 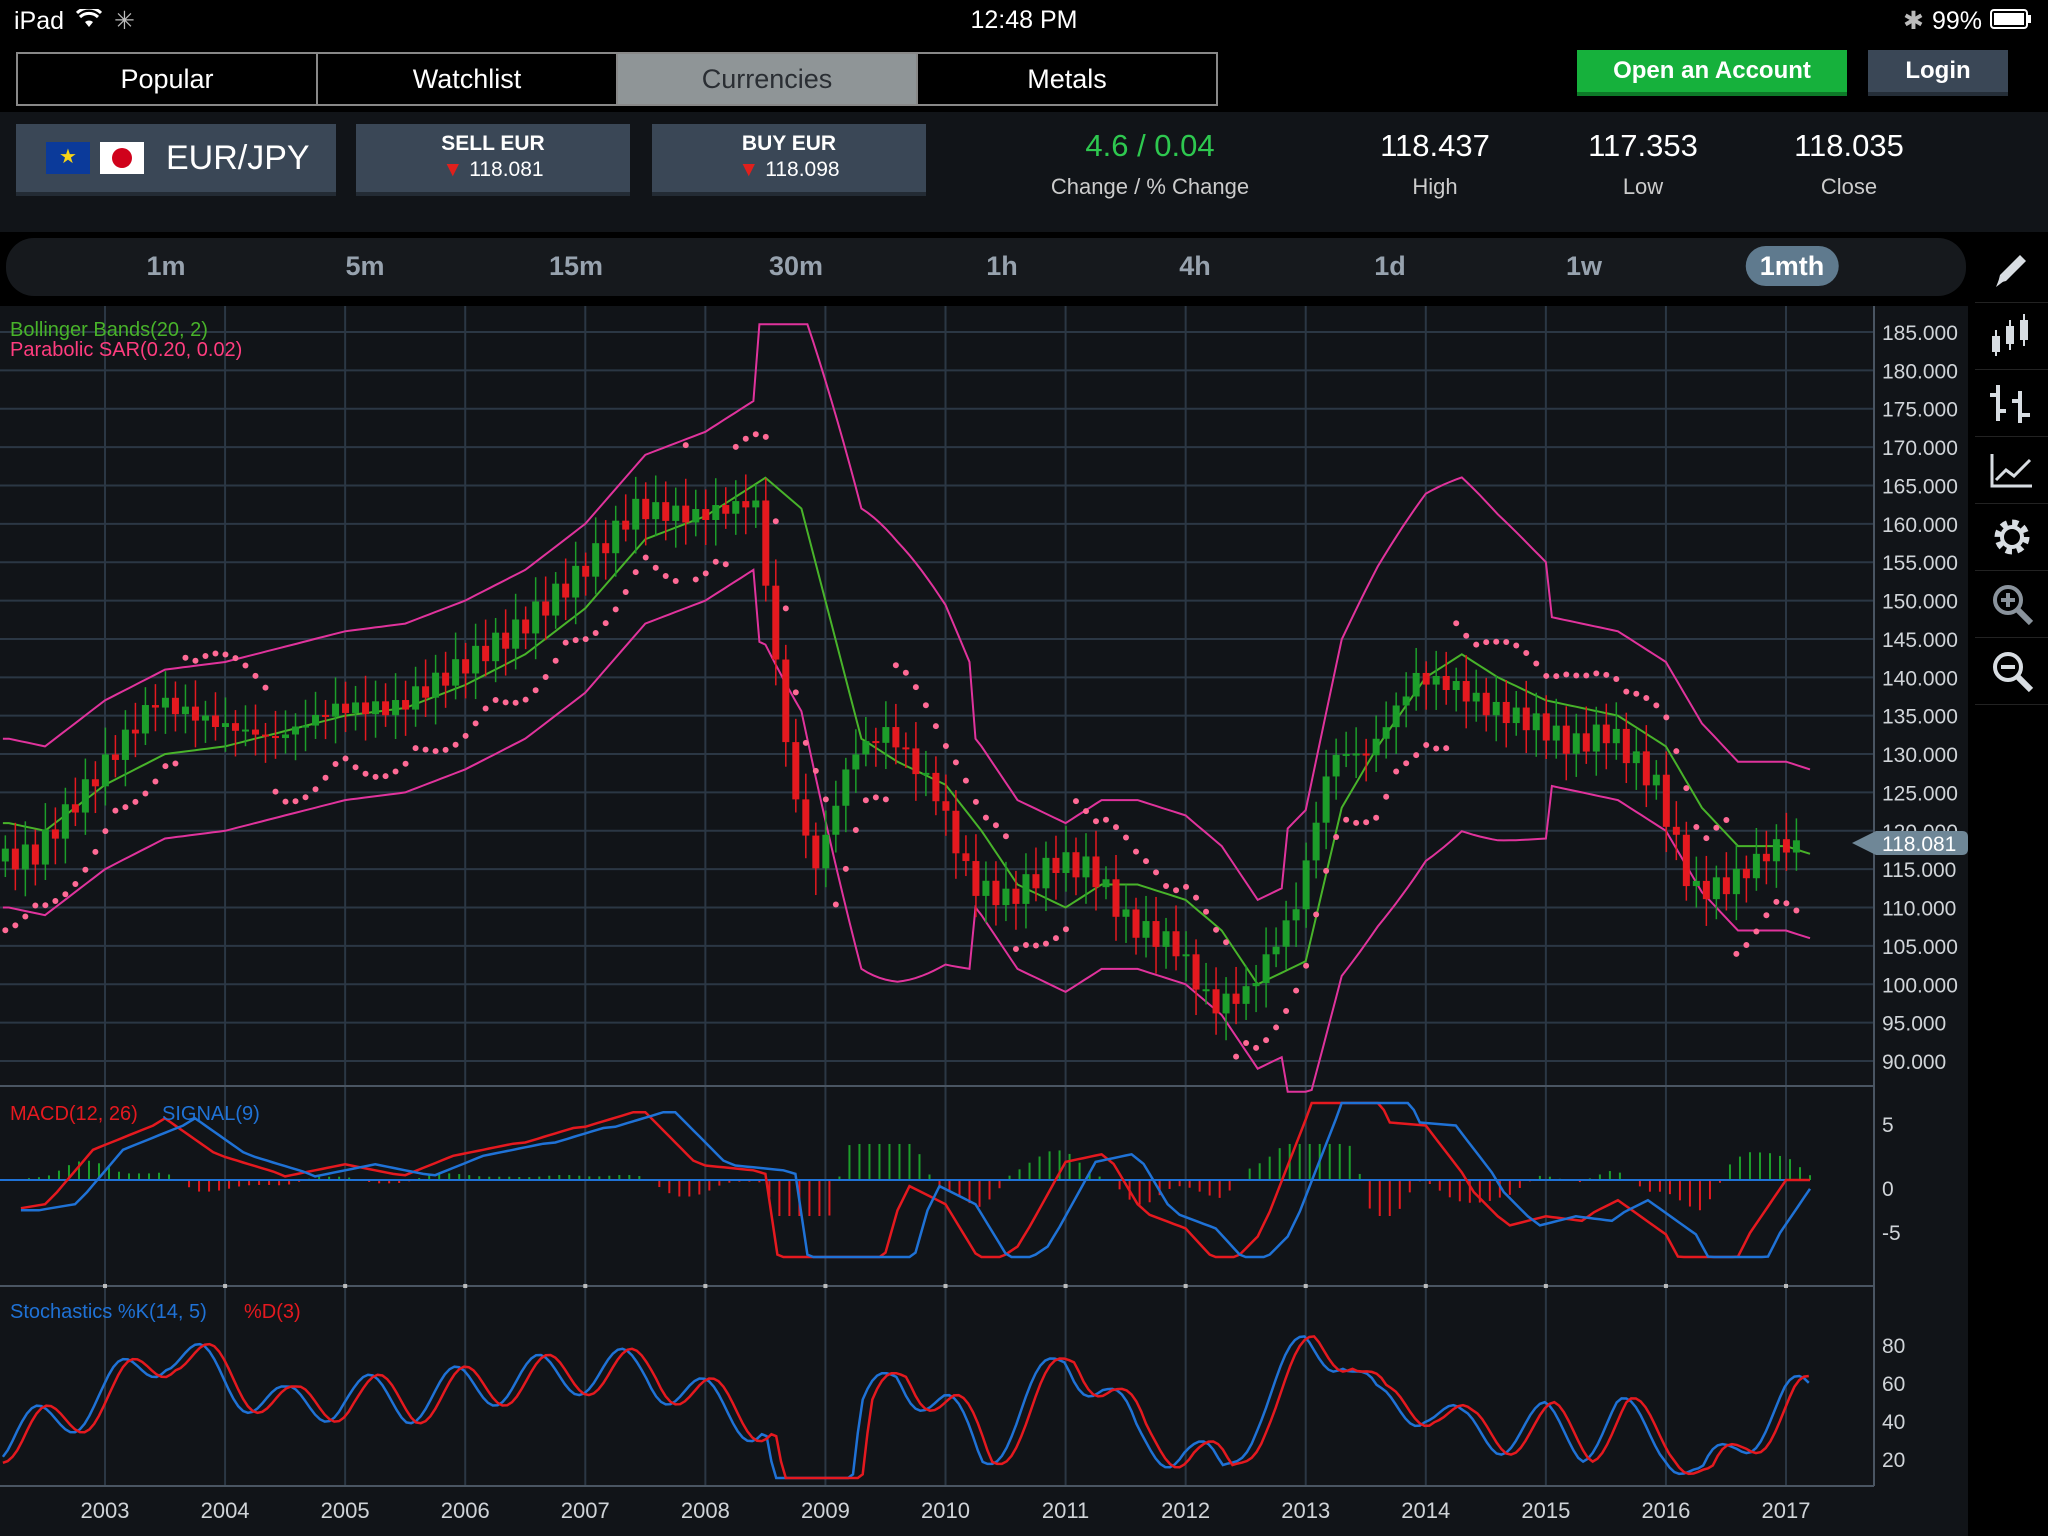 I want to click on timeframe-15m: 15m, so click(x=576, y=266).